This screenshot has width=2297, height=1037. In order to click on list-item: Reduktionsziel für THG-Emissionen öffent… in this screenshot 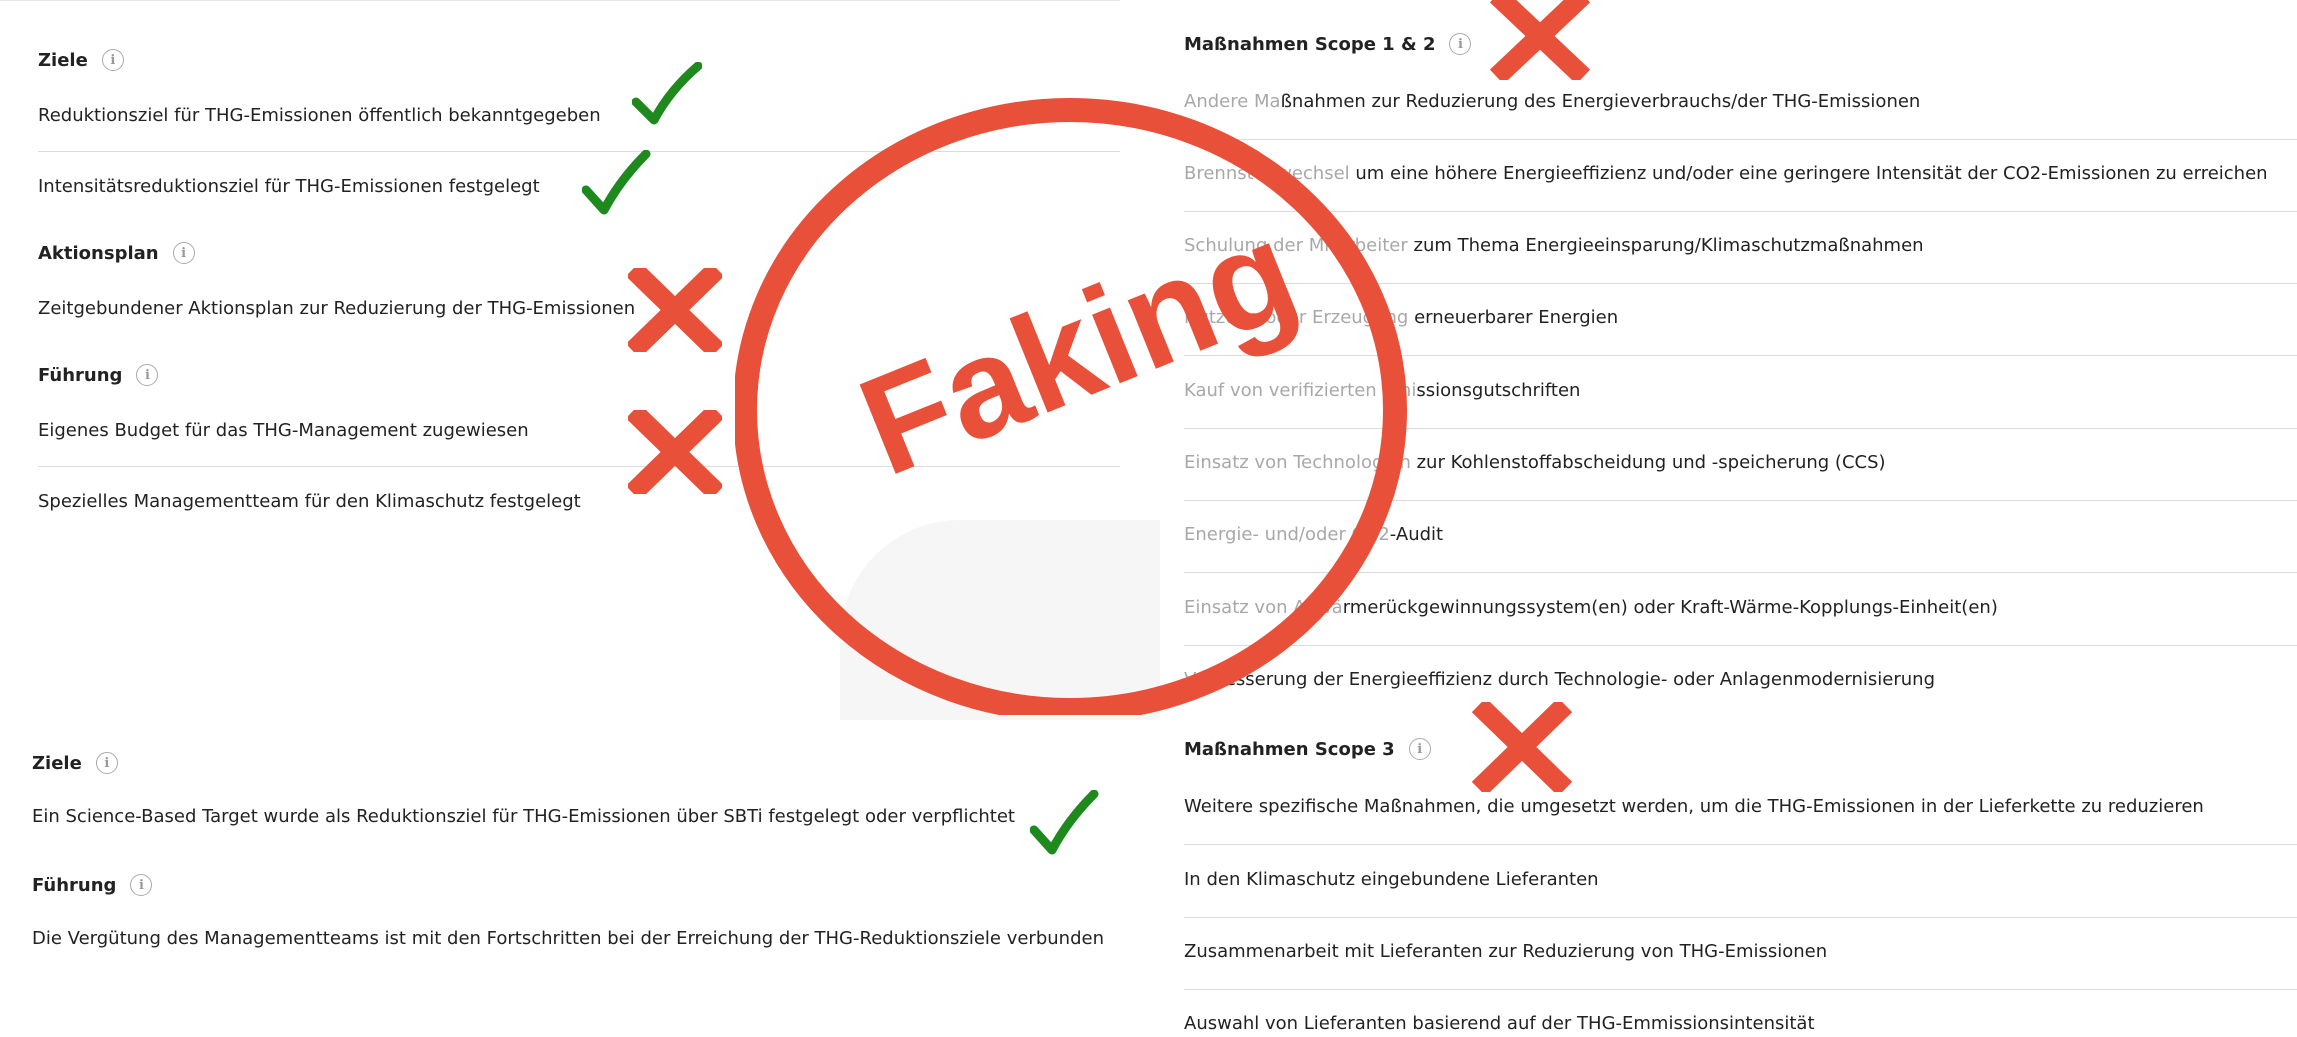, I will do `click(319, 115)`.